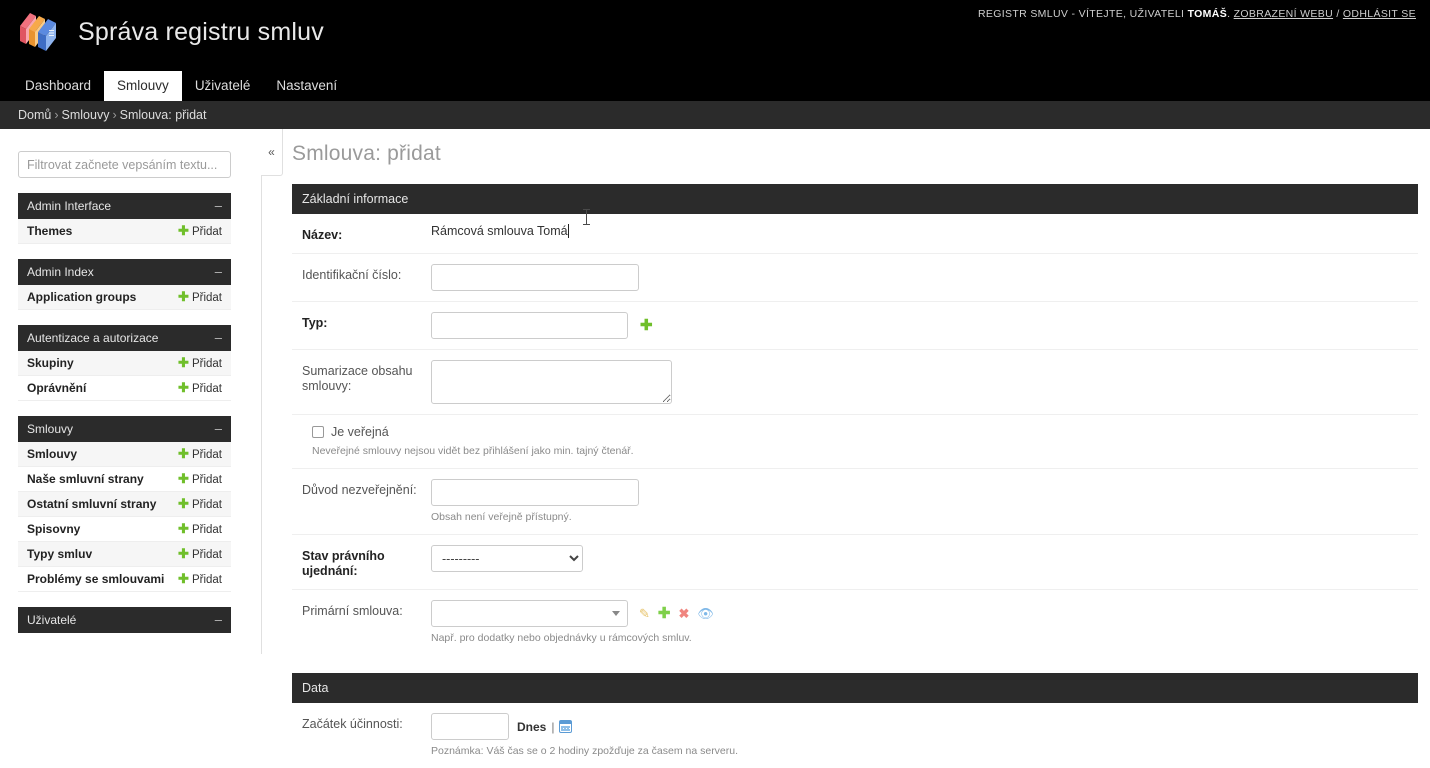  I want to click on view-eye-icon: 👁, so click(705, 613).